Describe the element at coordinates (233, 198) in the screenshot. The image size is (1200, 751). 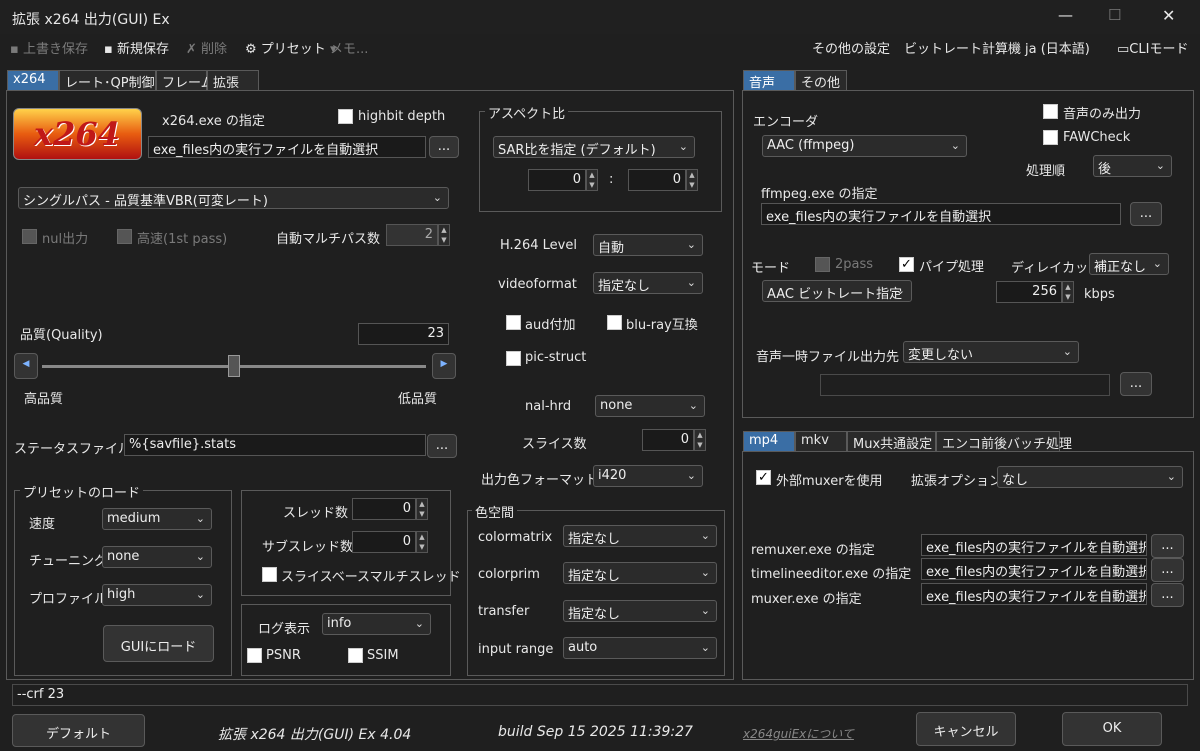
I see `encode-mode-select: シングルパス - 品質基準VBR(可変レート) ⌄` at that location.